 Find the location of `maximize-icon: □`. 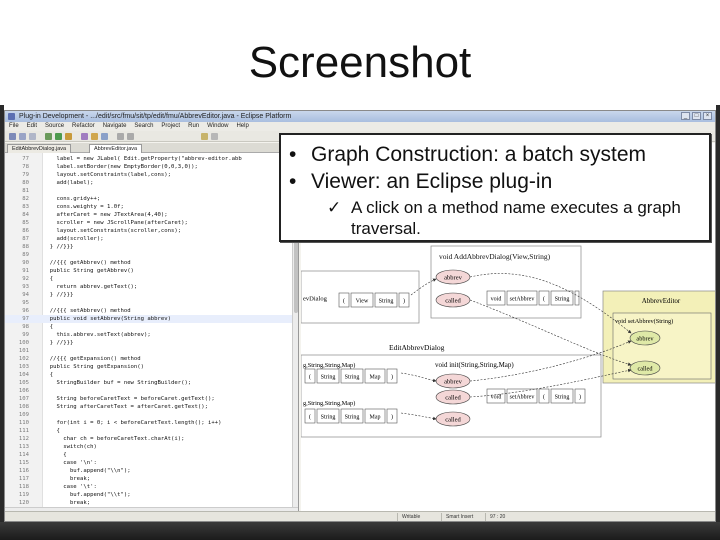

maximize-icon: □ is located at coordinates (696, 116).